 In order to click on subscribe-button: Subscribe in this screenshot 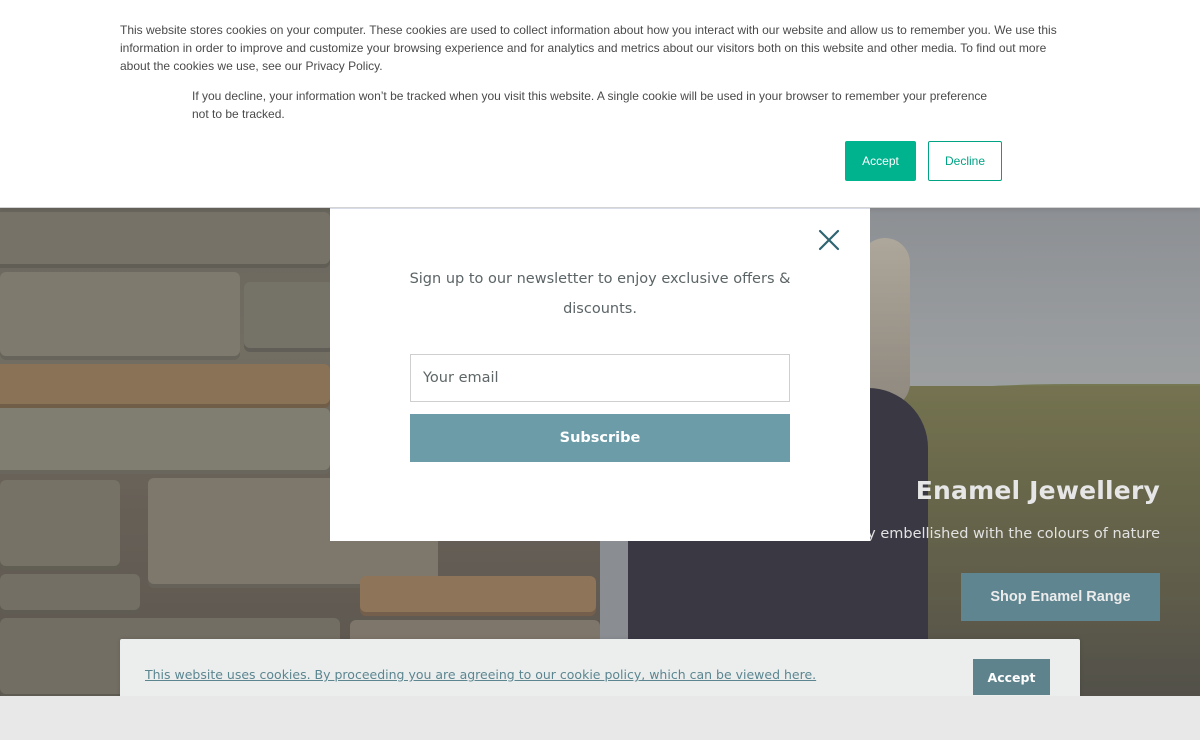, I will do `click(600, 438)`.